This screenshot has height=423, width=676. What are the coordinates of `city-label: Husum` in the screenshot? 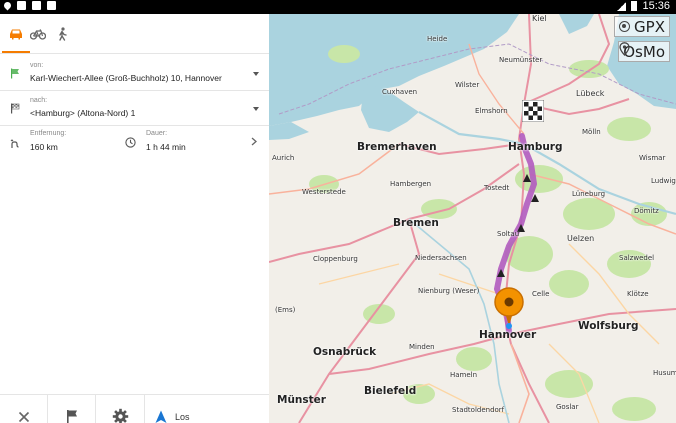 It's located at (664, 373).